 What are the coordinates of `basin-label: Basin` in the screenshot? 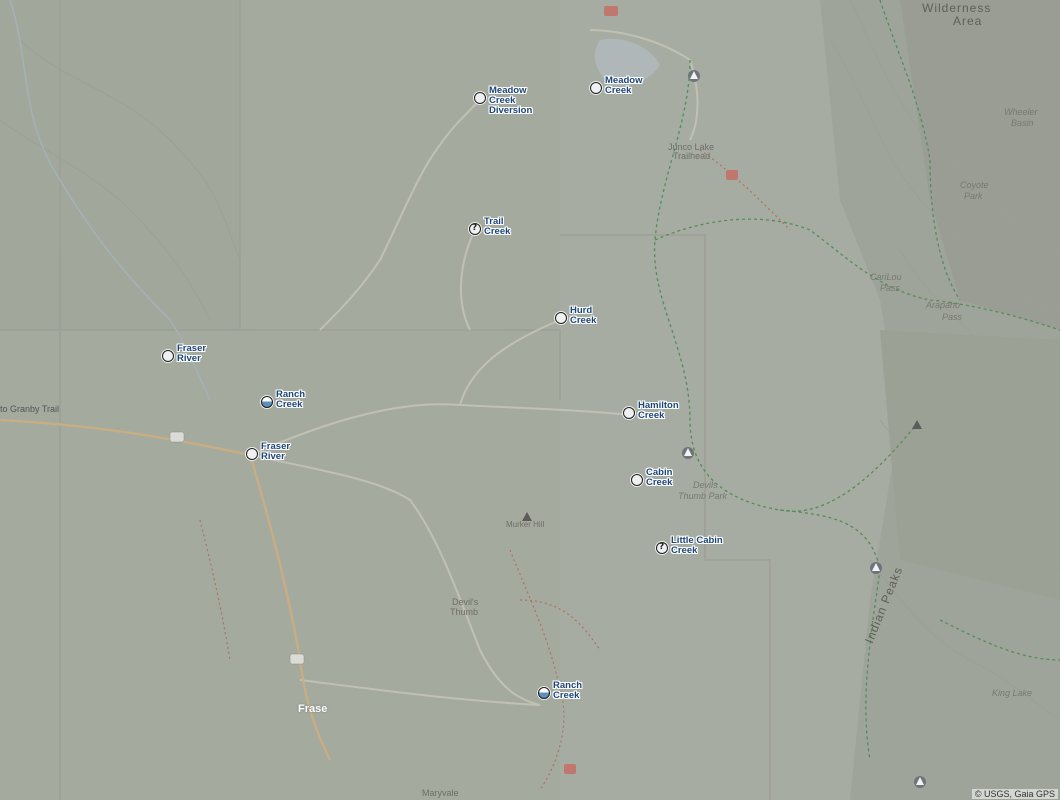 It's located at (1022, 123).